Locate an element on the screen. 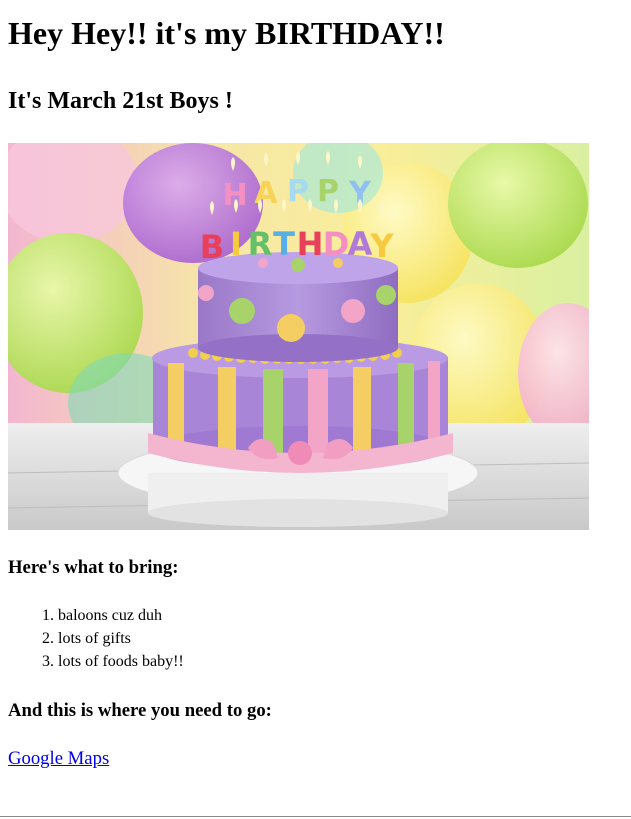  location-heading: And this is where you need to go: is located at coordinates (140, 710).